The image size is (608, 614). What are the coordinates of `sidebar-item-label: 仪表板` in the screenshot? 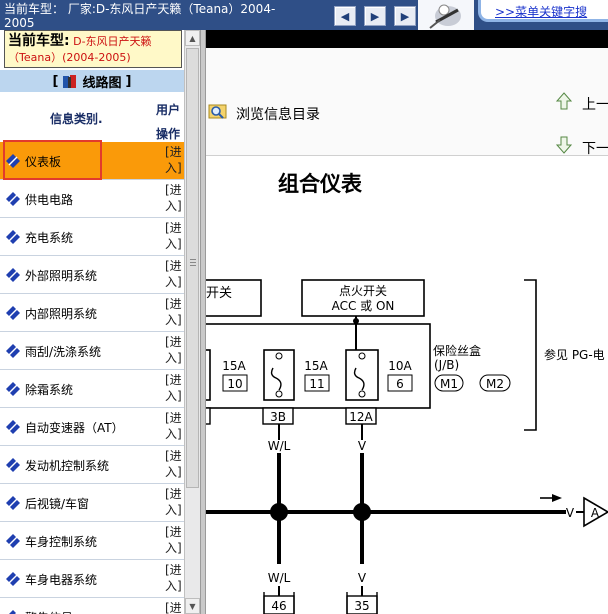 It's located at (43, 161).